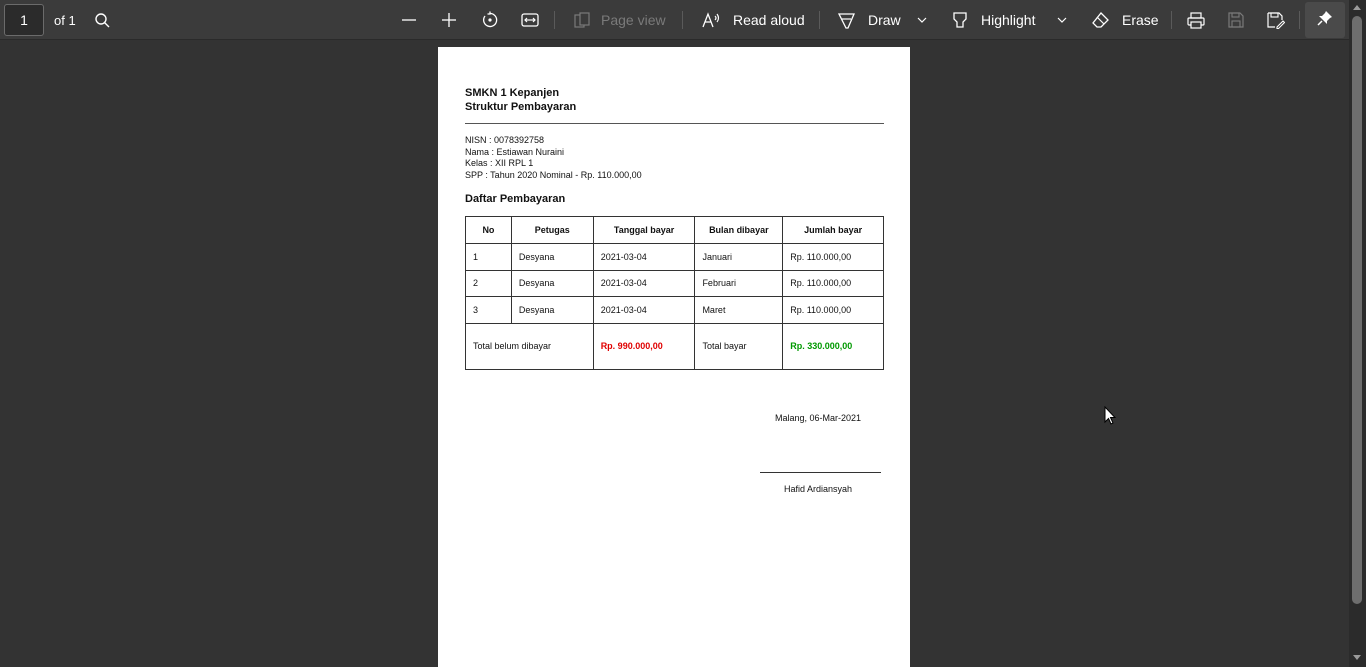 The height and width of the screenshot is (667, 1366). I want to click on search-icon, so click(102, 20).